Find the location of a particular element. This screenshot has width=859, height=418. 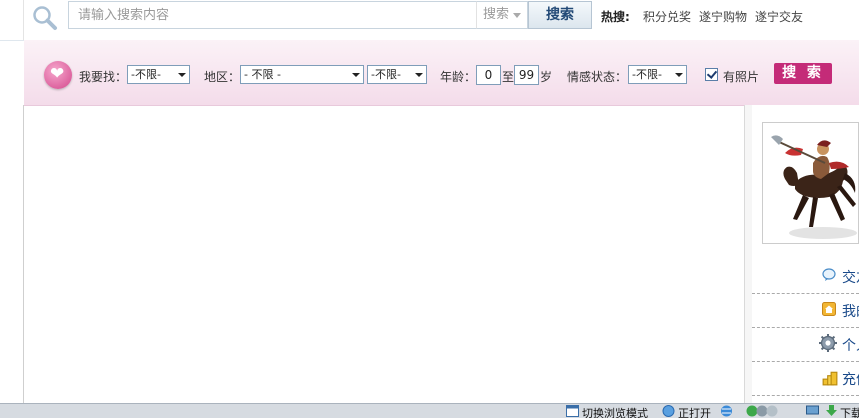

emotion-value: -不限- is located at coordinates (647, 74).